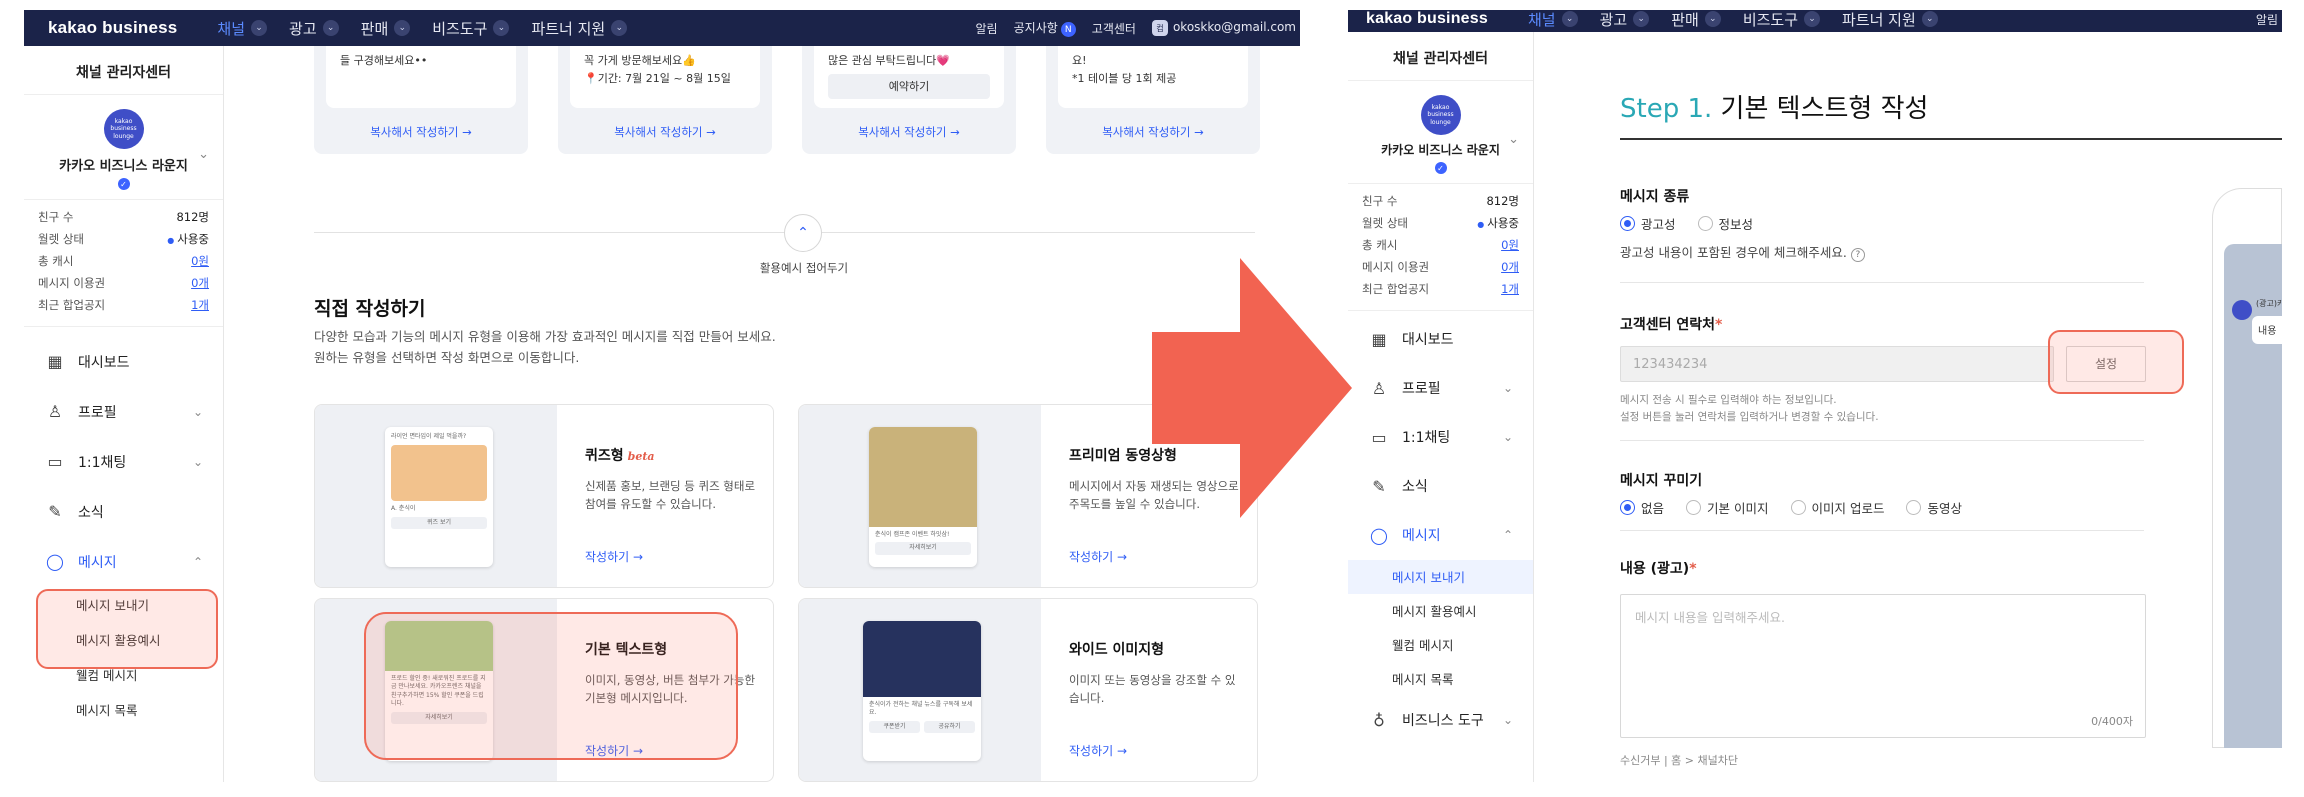 The image size is (2304, 797). Describe the element at coordinates (1883, 666) in the screenshot. I see `content-textarea: 메시지 내용을 입력해주세요. 0/400자` at that location.